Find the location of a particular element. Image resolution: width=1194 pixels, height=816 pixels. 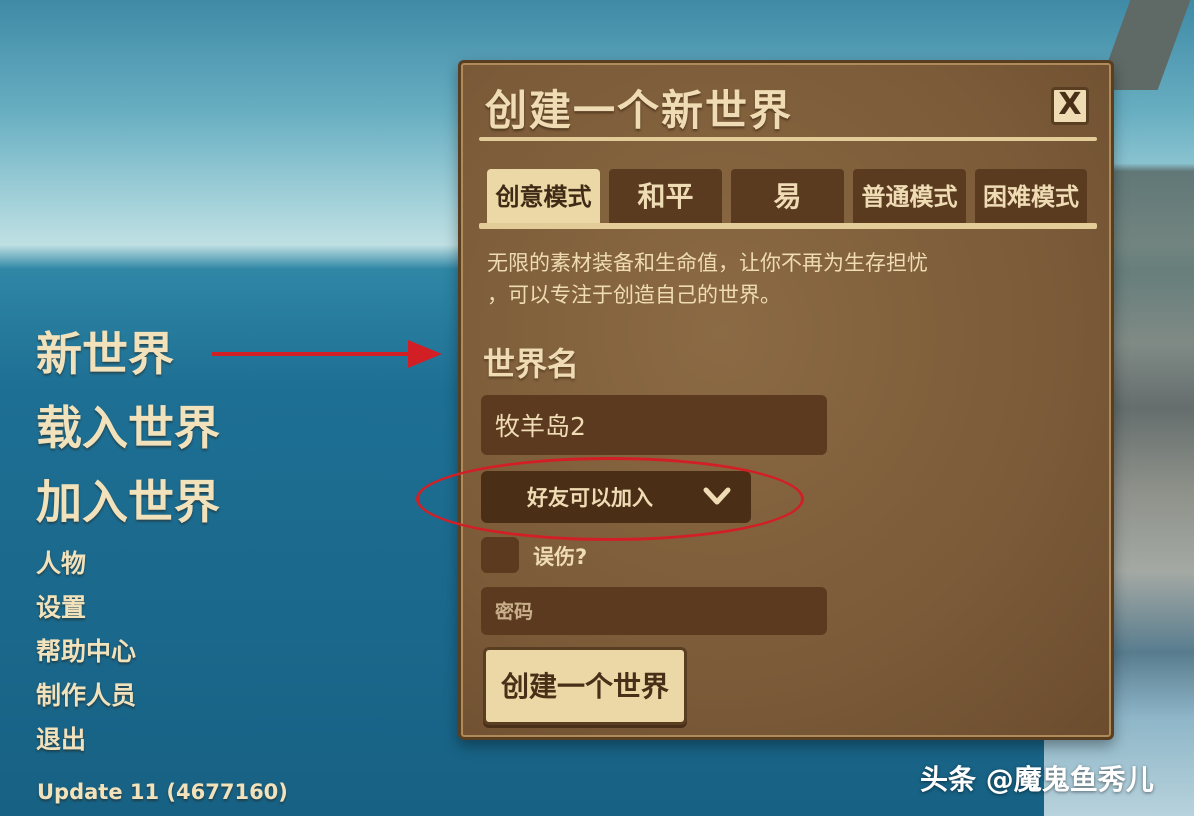

menu-settings: 设置 is located at coordinates (128, 610).